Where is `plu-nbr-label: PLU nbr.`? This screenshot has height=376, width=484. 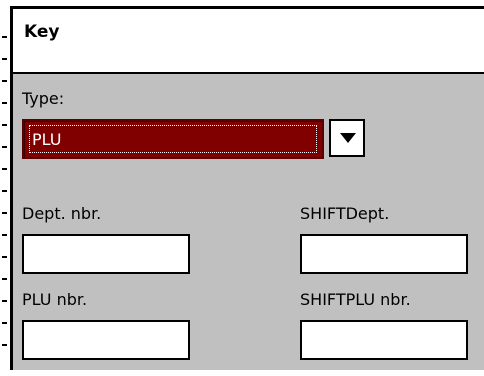
plu-nbr-label: PLU nbr. is located at coordinates (55, 299).